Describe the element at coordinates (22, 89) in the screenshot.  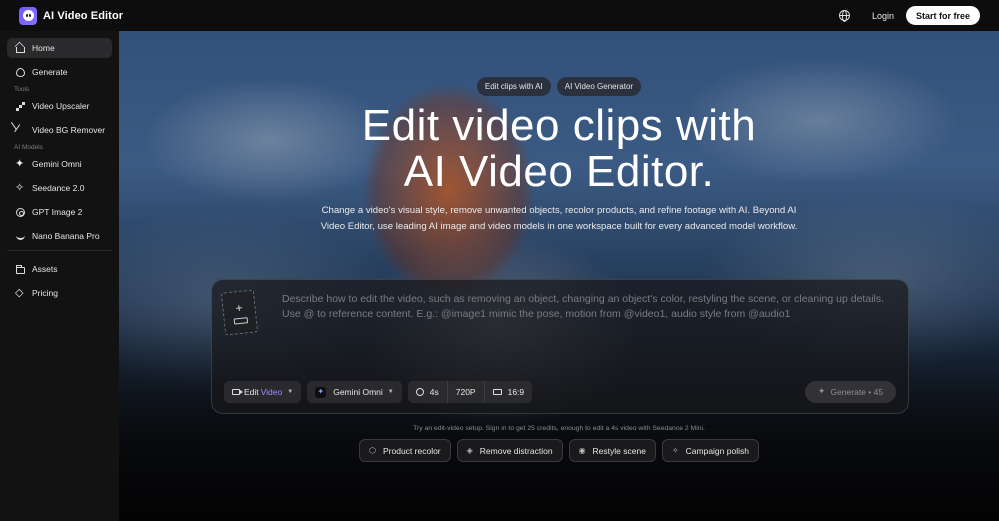
I see `section-tools: Tools` at that location.